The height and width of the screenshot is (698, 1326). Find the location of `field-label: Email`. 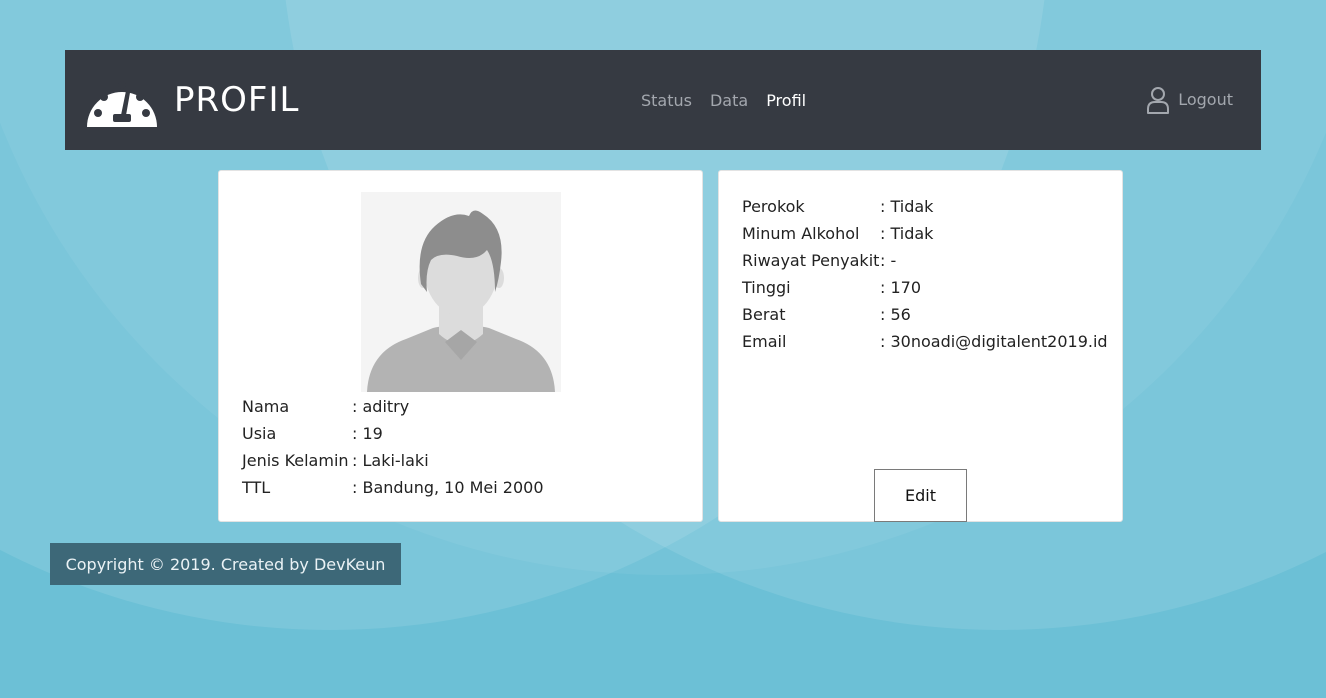

field-label: Email is located at coordinates (764, 341).